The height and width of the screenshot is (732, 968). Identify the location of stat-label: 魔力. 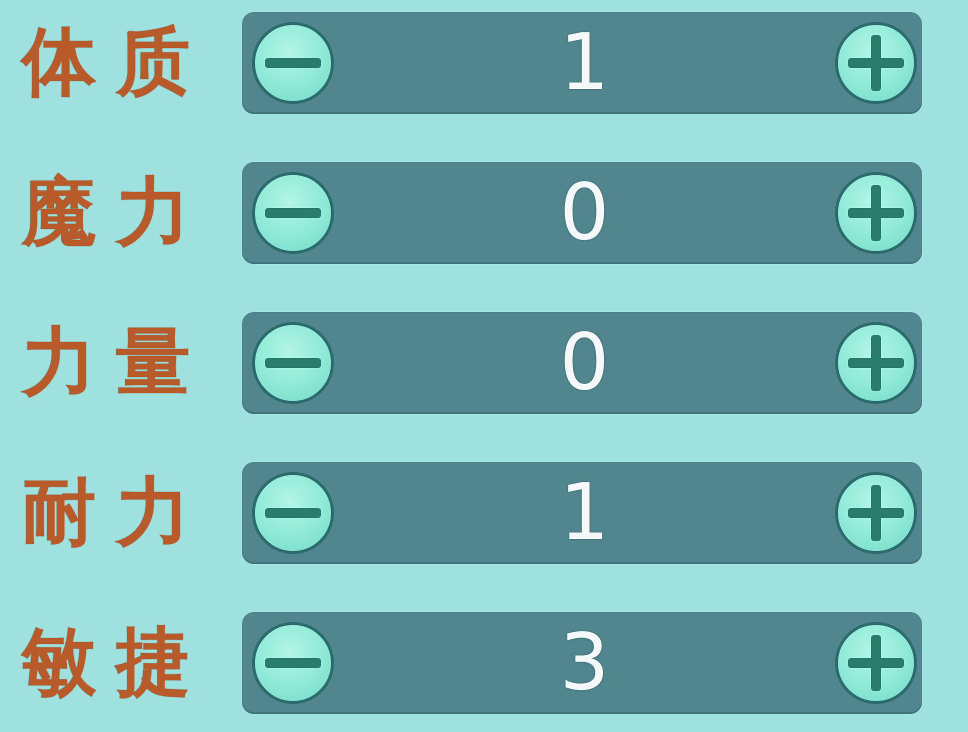
(116, 213).